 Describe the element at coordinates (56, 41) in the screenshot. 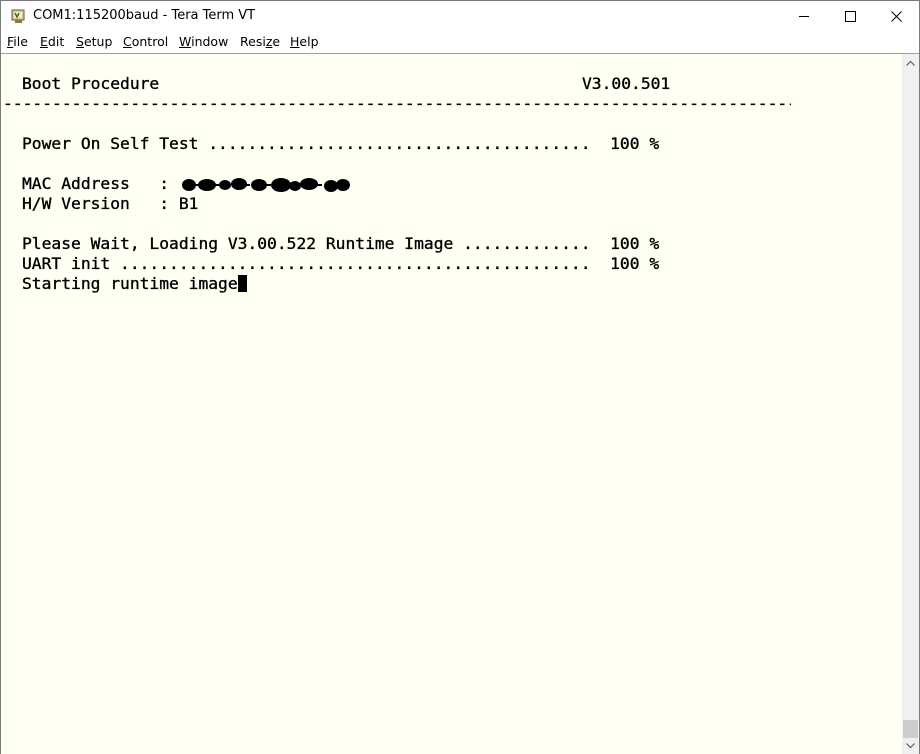

I see `menu-edit-rest: dit` at that location.